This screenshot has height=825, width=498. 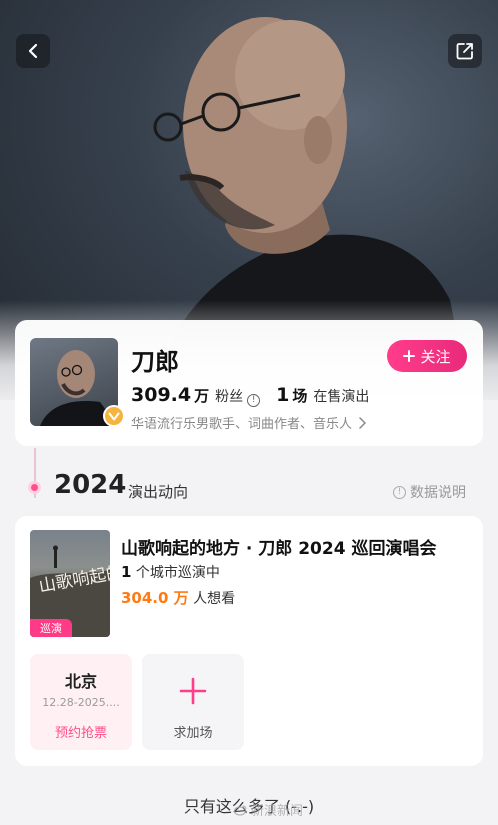 I want to click on city-ticket-card: 北京 12.28-2025.... 预约抢票, so click(x=81, y=702).